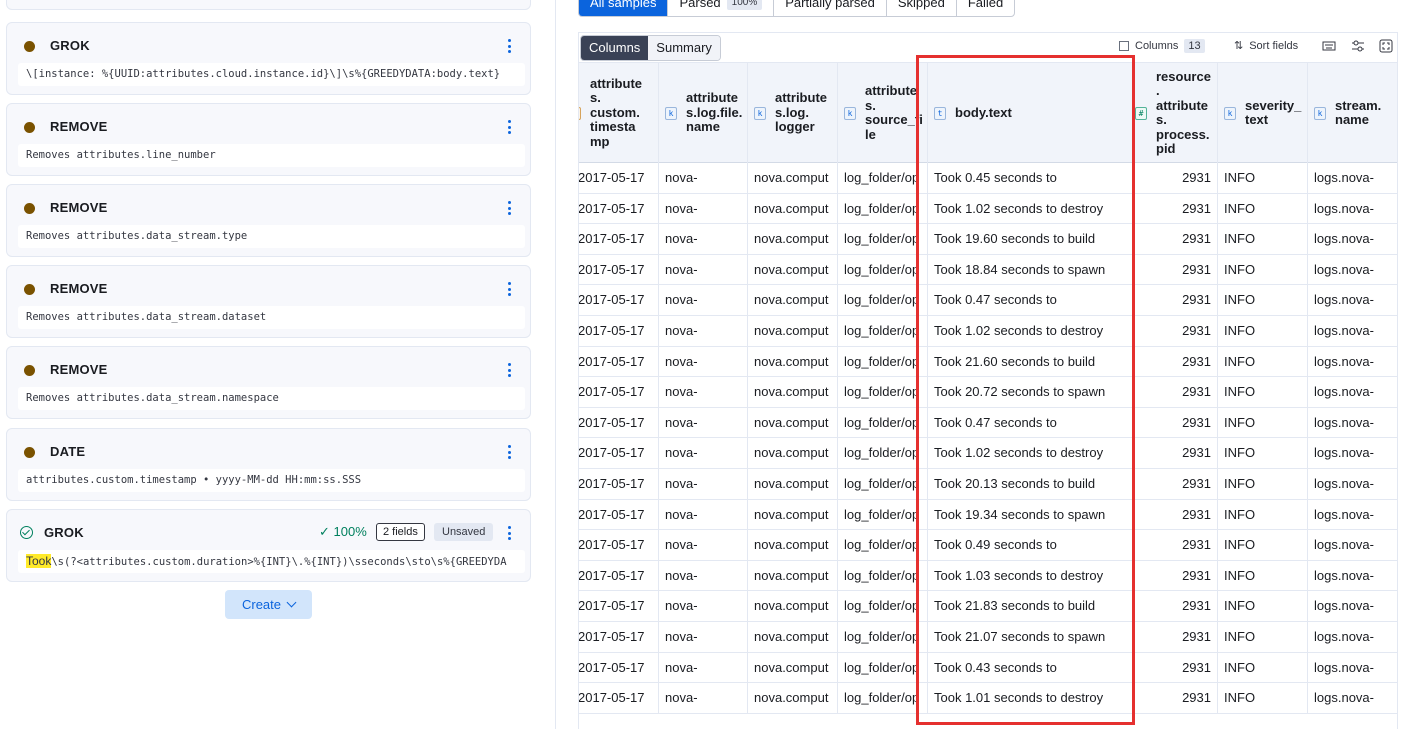 This screenshot has height=729, width=1405. What do you see at coordinates (1263, 113) in the screenshot?
I see `column-header-severity-text: k severity_ text` at bounding box center [1263, 113].